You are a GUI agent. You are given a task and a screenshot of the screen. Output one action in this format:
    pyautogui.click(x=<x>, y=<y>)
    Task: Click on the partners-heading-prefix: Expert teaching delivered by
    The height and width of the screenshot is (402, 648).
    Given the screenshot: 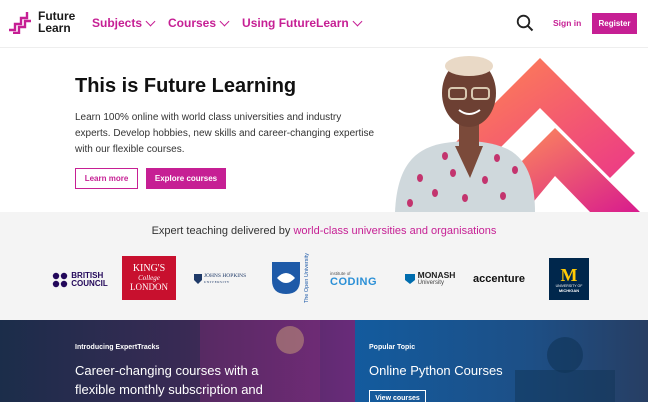 What is the action you would take?
    pyautogui.click(x=222, y=231)
    